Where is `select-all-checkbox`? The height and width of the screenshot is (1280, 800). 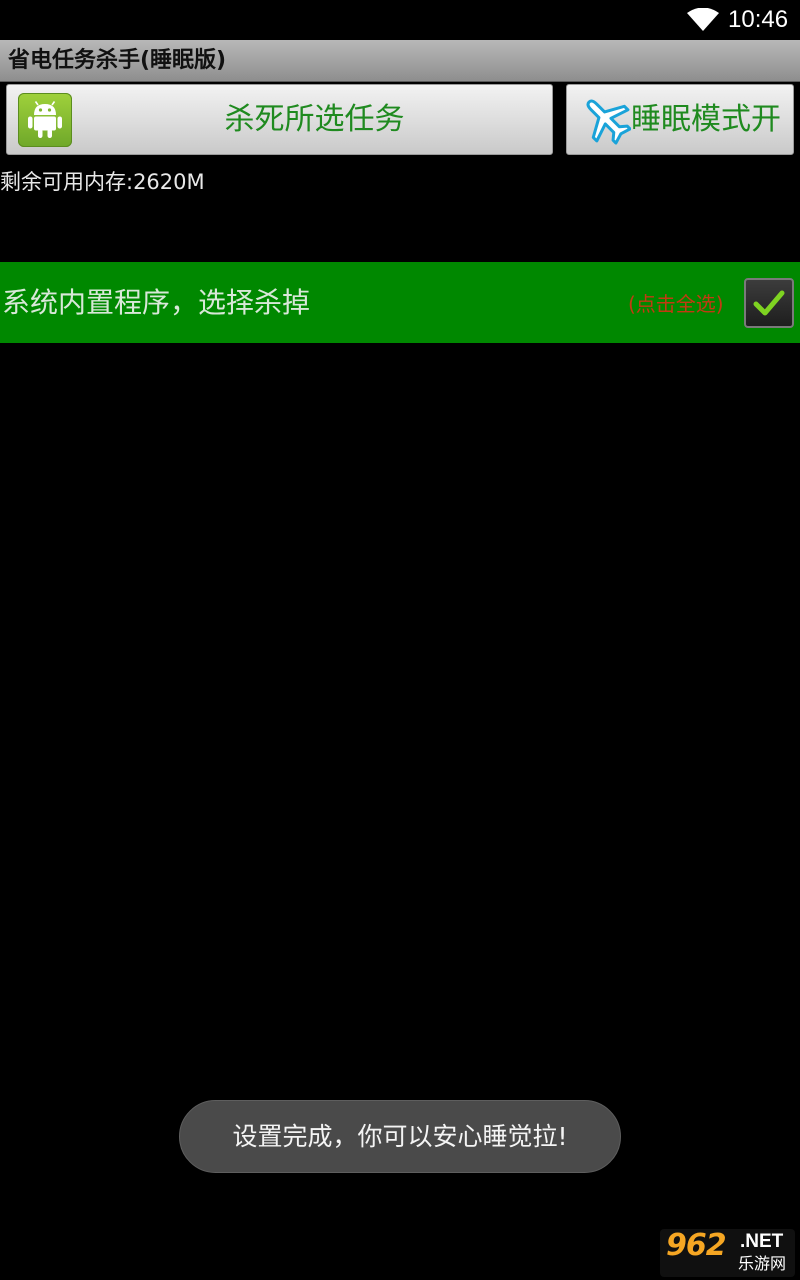
select-all-checkbox is located at coordinates (769, 303).